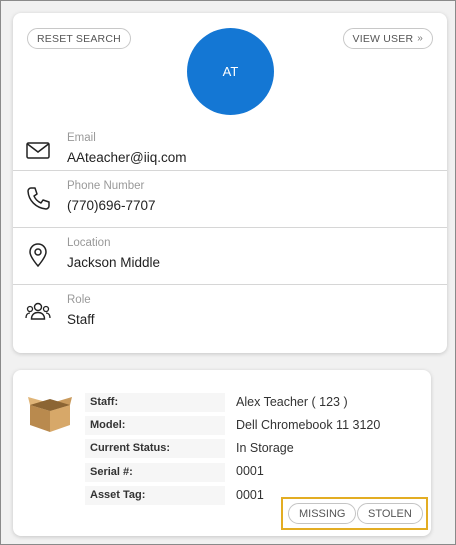 This screenshot has width=456, height=545. I want to click on phone-row: Phone Number (770)696-7707, so click(230, 198).